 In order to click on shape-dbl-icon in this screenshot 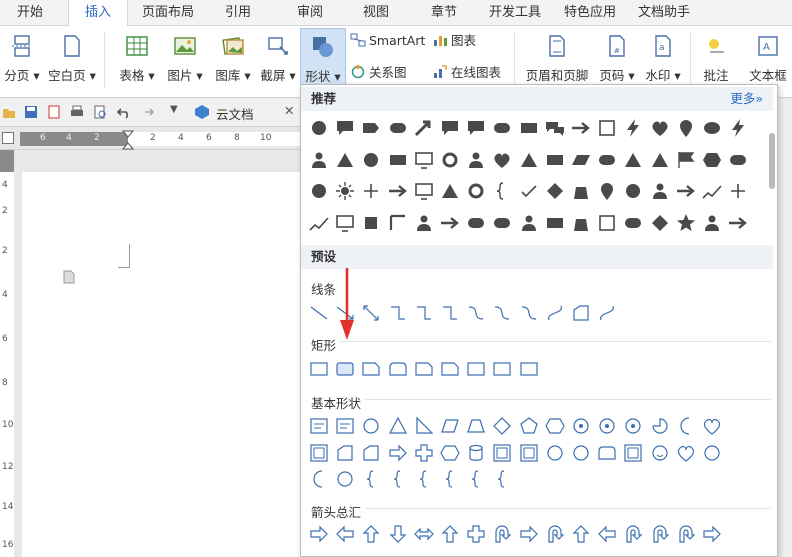, I will do `click(371, 313)`.